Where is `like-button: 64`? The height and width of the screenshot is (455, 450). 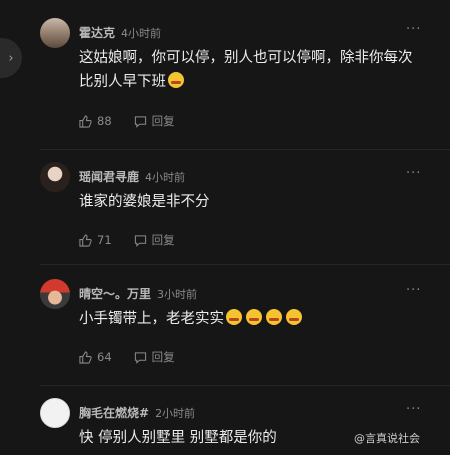
like-button: 64 is located at coordinates (95, 357).